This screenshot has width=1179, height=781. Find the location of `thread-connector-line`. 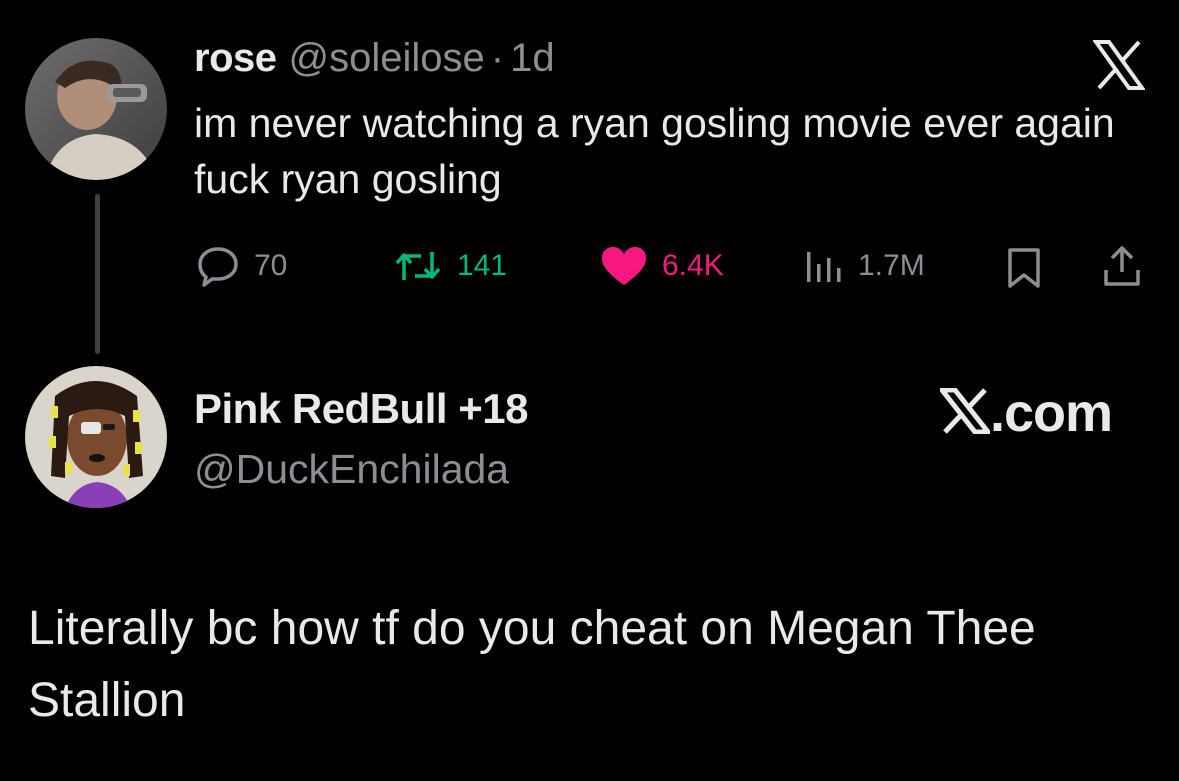

thread-connector-line is located at coordinates (97, 274).